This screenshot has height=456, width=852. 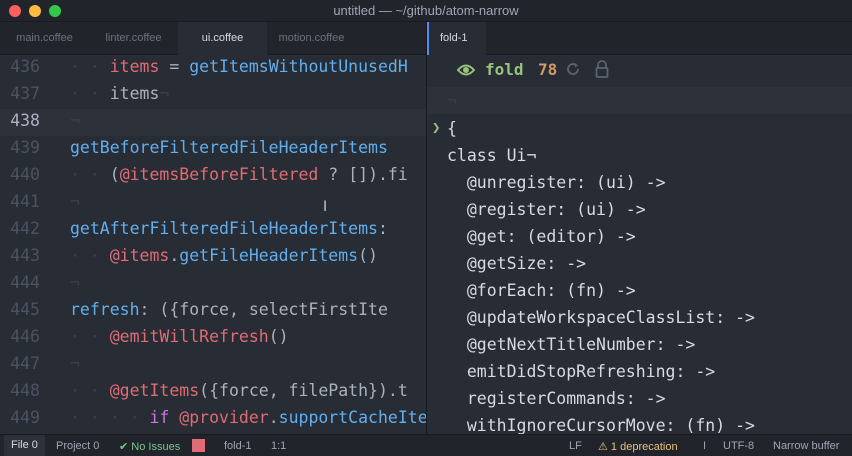 I want to click on status-project-issues: Project 0, so click(x=77, y=446).